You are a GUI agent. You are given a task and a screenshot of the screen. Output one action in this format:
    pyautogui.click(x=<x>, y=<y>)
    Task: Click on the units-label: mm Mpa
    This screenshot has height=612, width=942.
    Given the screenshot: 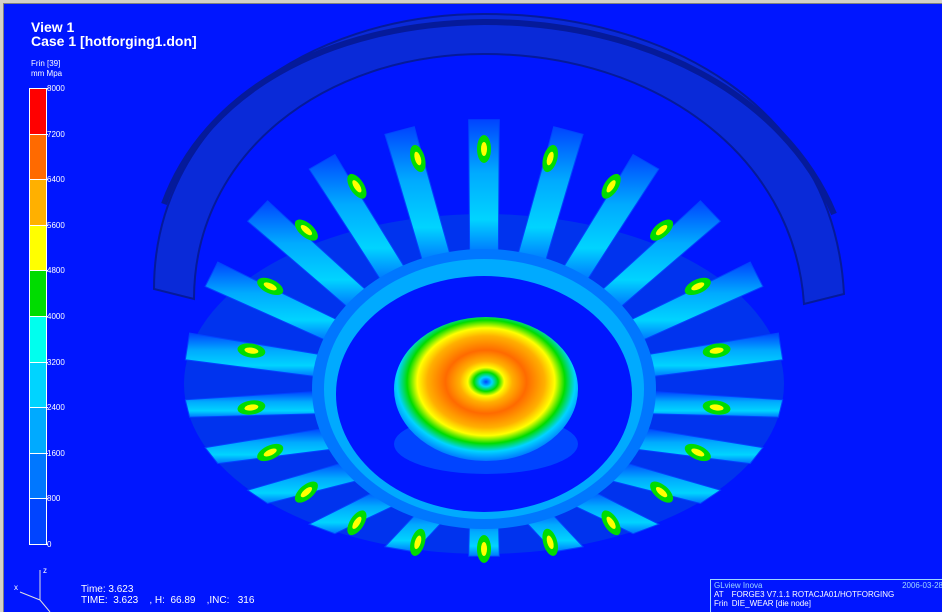 What is the action you would take?
    pyautogui.click(x=47, y=73)
    